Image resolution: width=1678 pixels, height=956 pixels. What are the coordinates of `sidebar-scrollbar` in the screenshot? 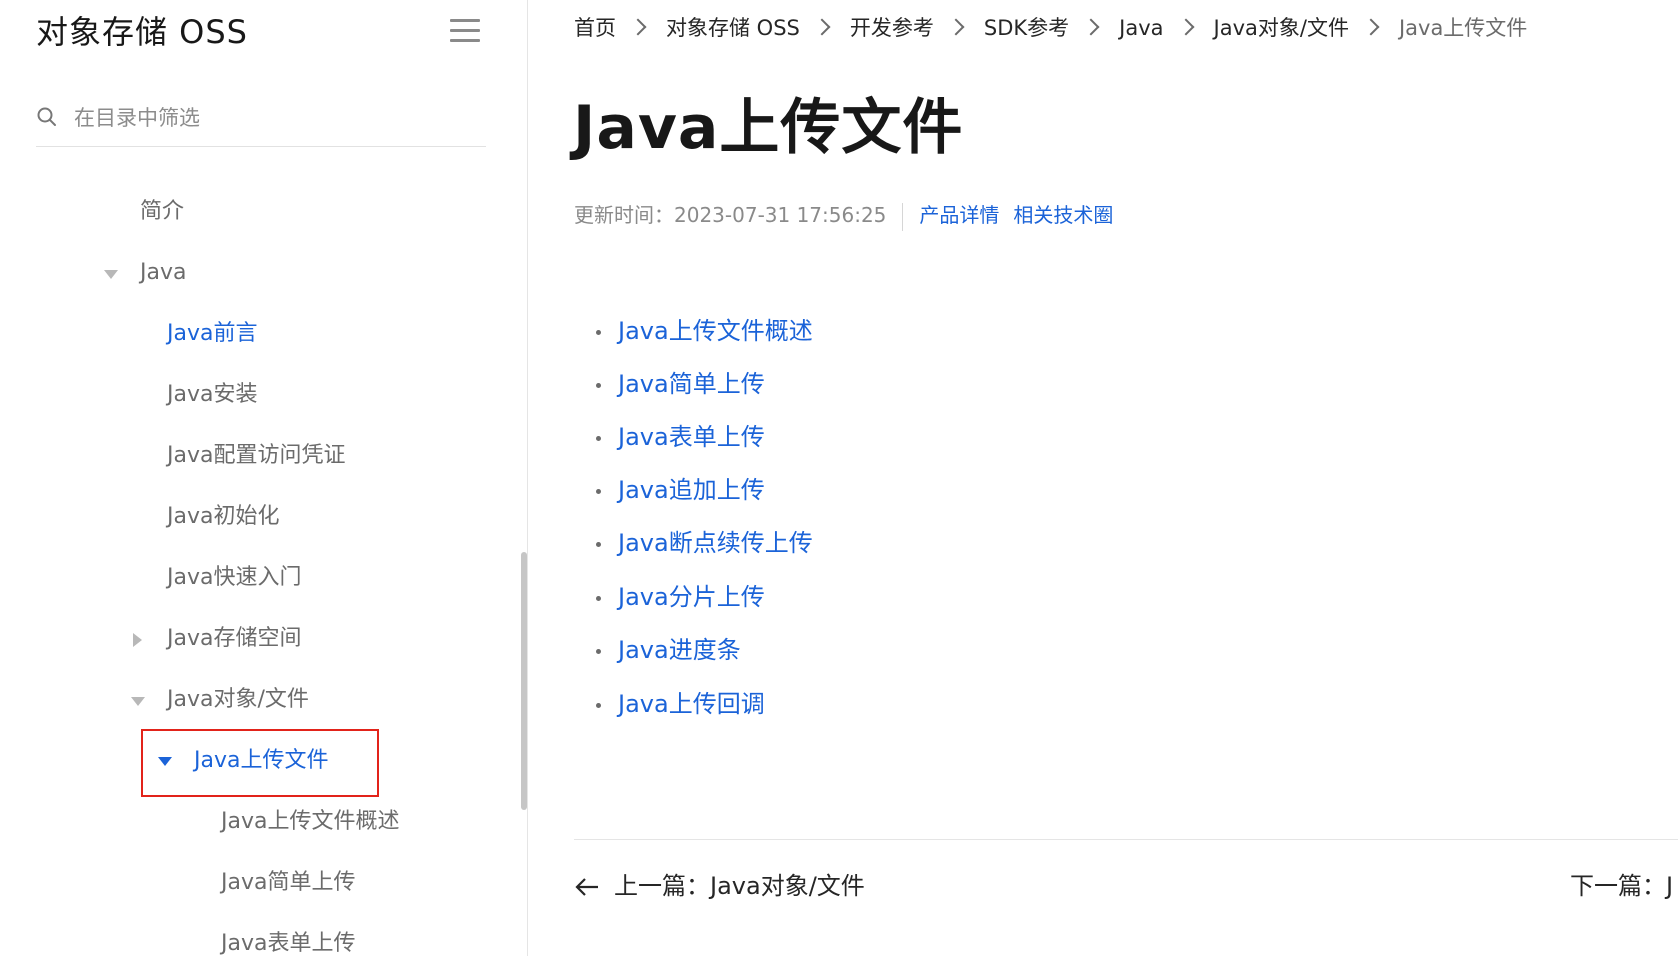 It's located at (524, 681).